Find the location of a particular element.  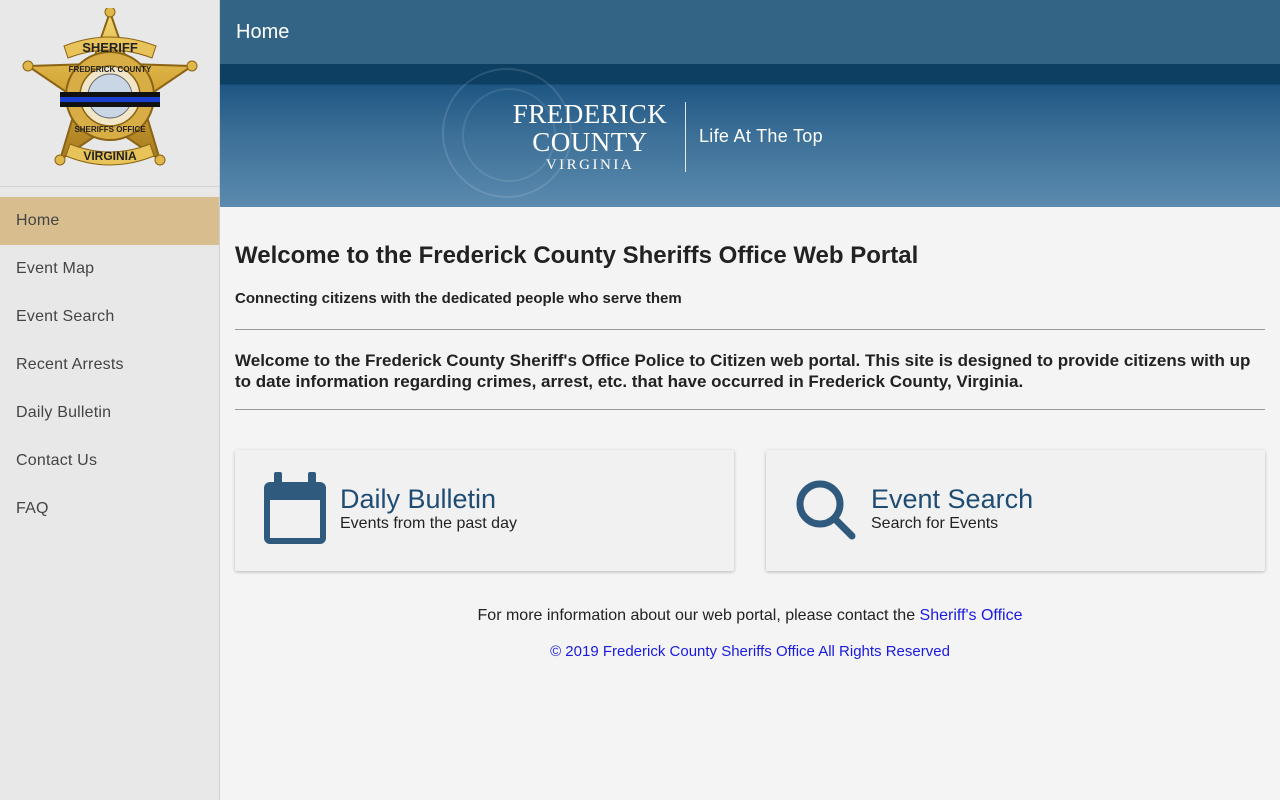

sidebar-item-home: Home is located at coordinates (109, 221).